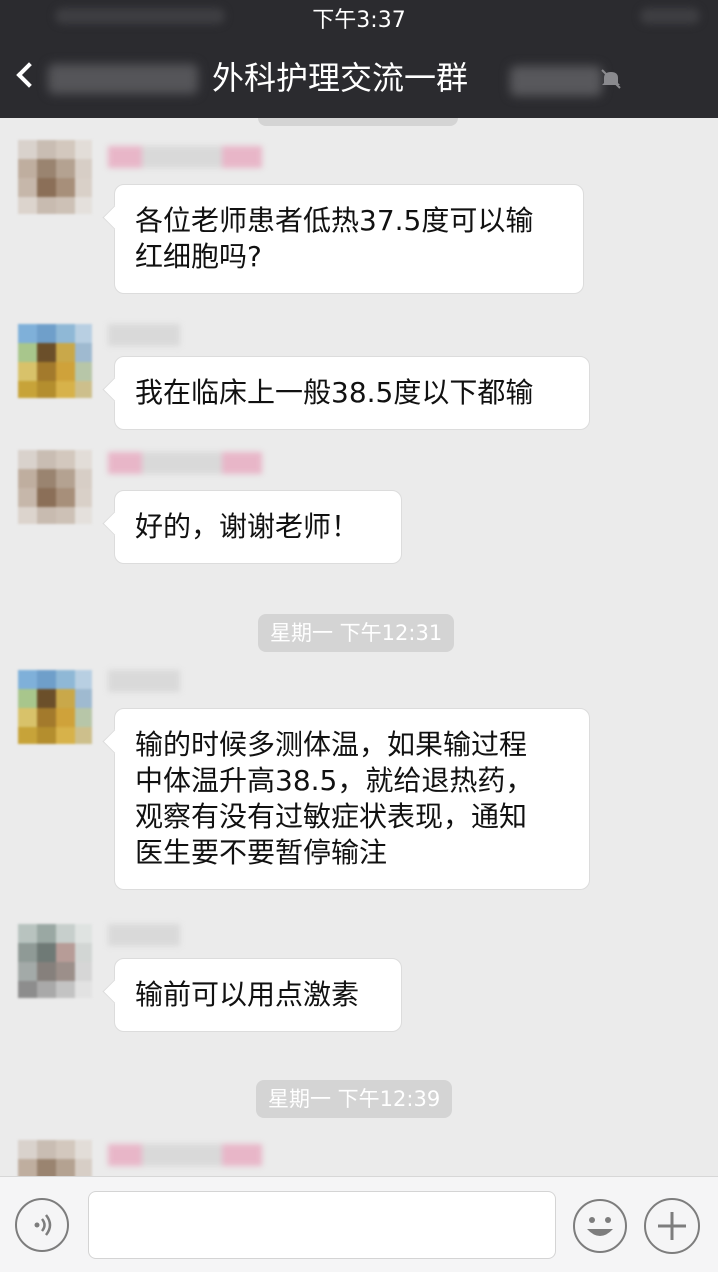  I want to click on back-button, so click(107, 78).